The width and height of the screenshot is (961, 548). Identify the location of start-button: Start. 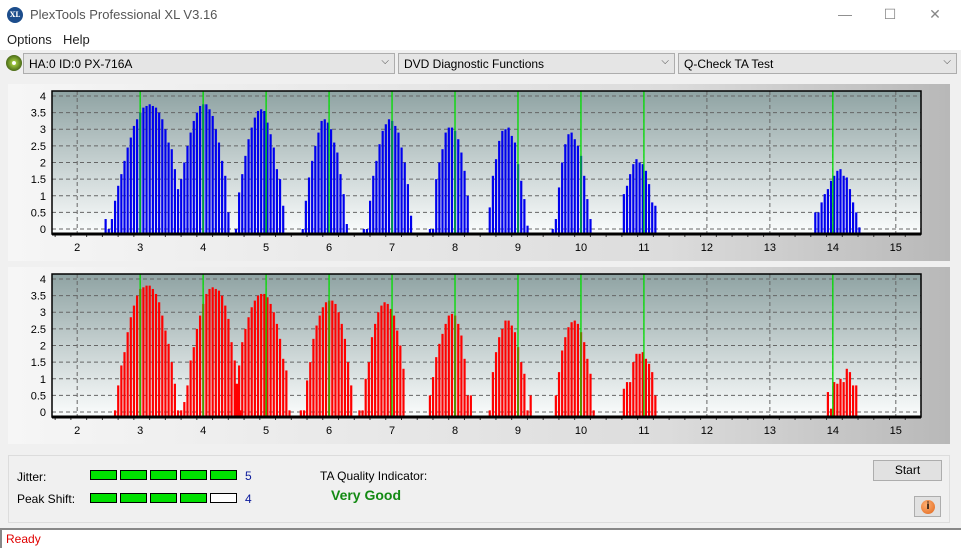
(907, 470).